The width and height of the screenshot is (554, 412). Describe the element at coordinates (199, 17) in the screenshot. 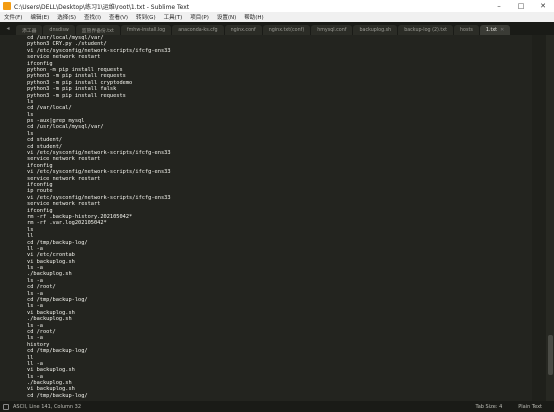

I see `menu-project: 项目(P)` at that location.